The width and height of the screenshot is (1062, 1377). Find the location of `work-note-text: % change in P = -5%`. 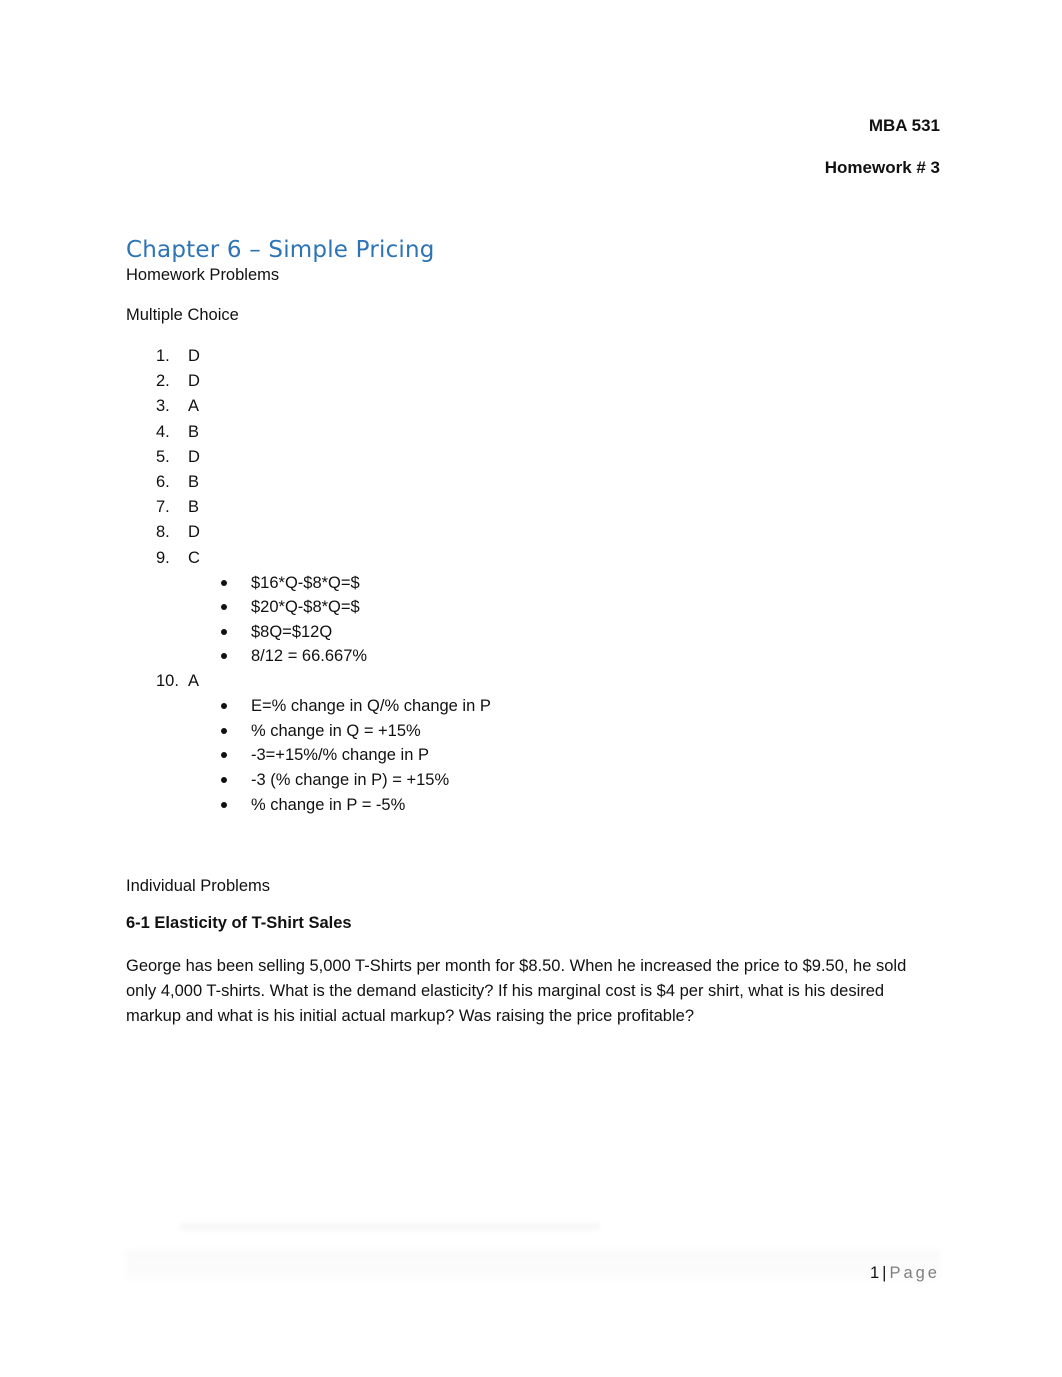

work-note-text: % change in P = -5% is located at coordinates (328, 804).